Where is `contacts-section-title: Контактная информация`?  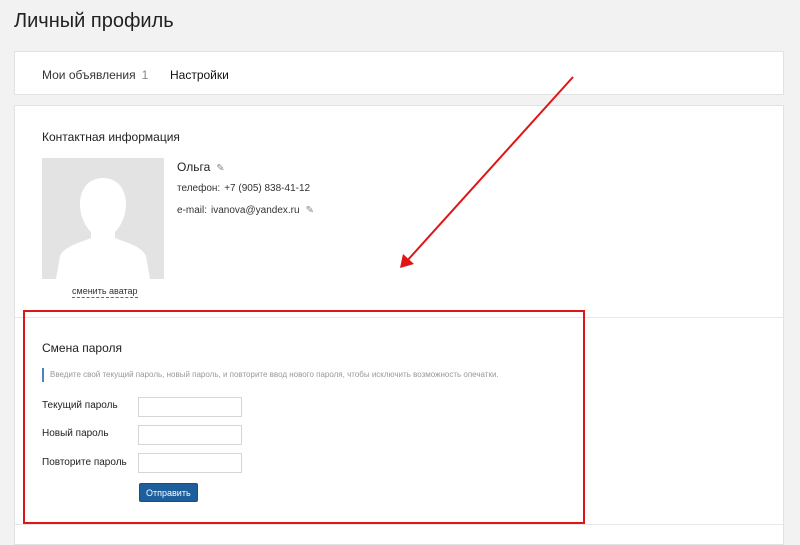
contacts-section-title: Контактная информация is located at coordinates (111, 137).